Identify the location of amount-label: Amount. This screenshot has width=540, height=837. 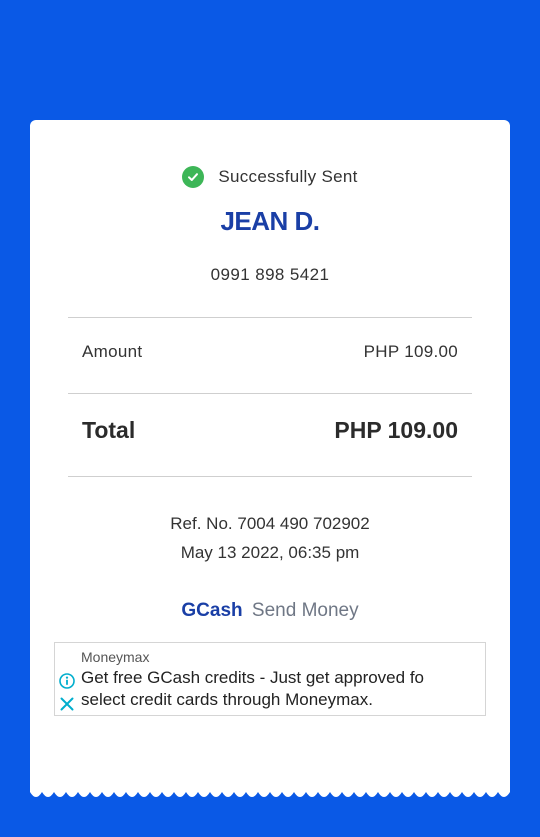
(112, 351).